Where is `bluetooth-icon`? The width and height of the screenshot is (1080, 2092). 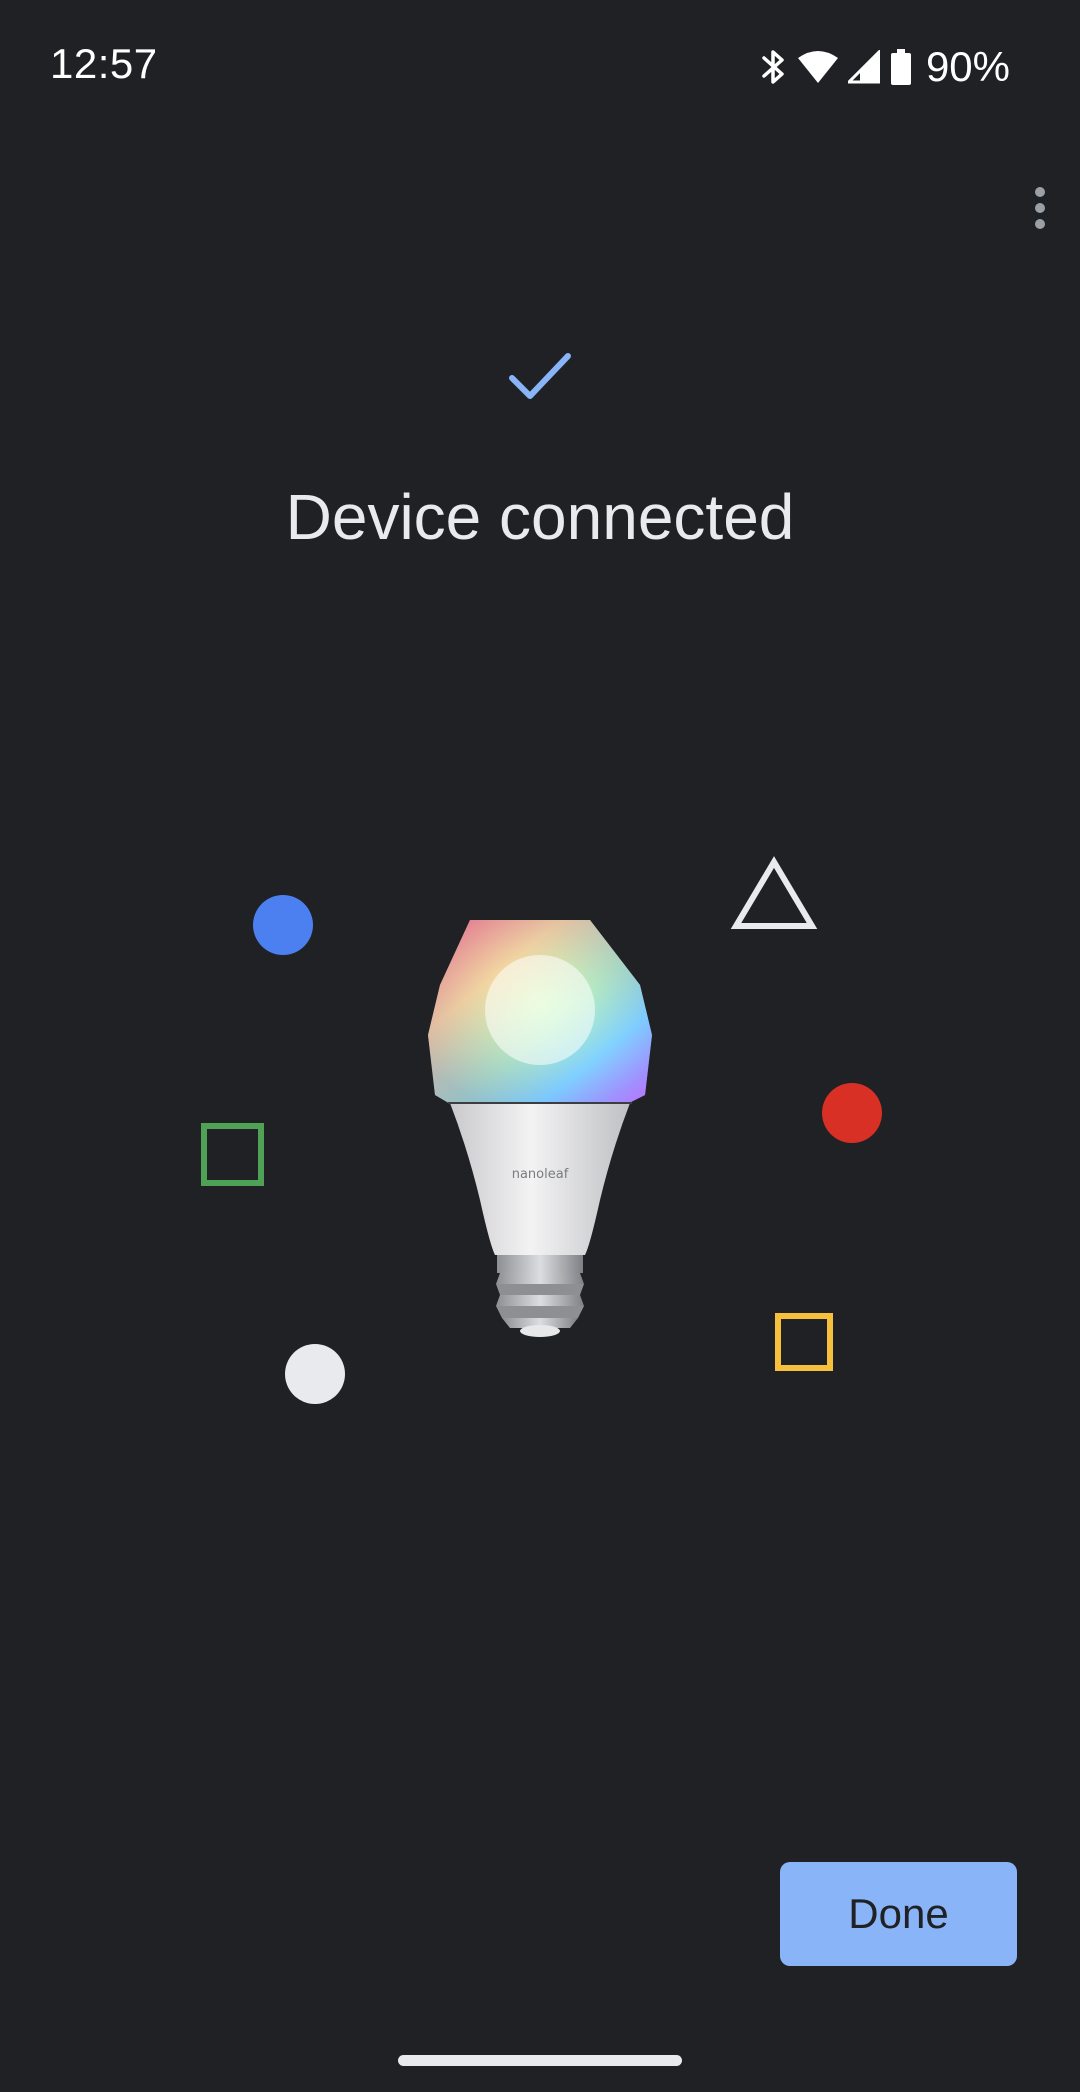 bluetooth-icon is located at coordinates (774, 67).